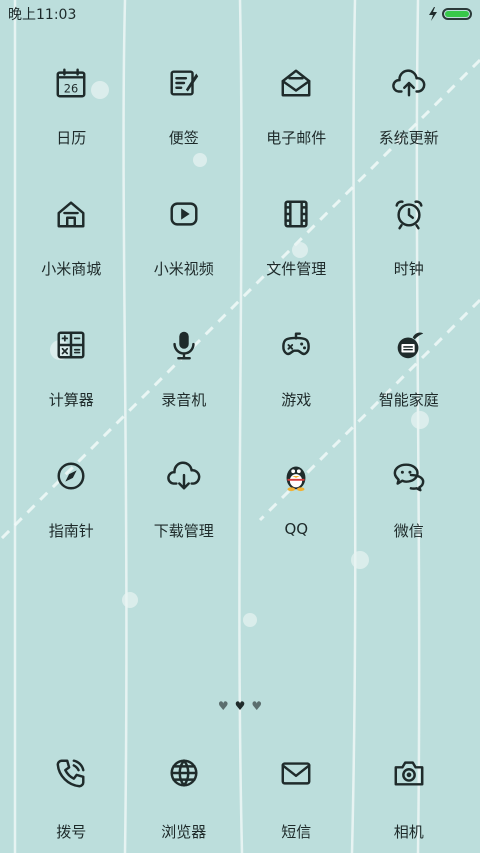  Describe the element at coordinates (71, 513) in the screenshot. I see `app-compass: 指南针` at that location.